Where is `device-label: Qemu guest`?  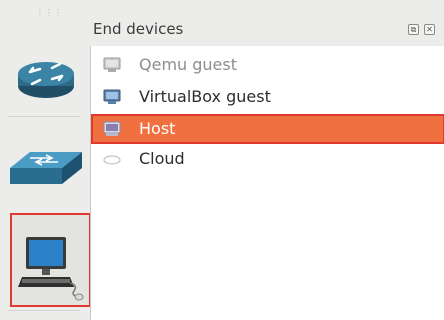 device-label: Qemu guest is located at coordinates (188, 64).